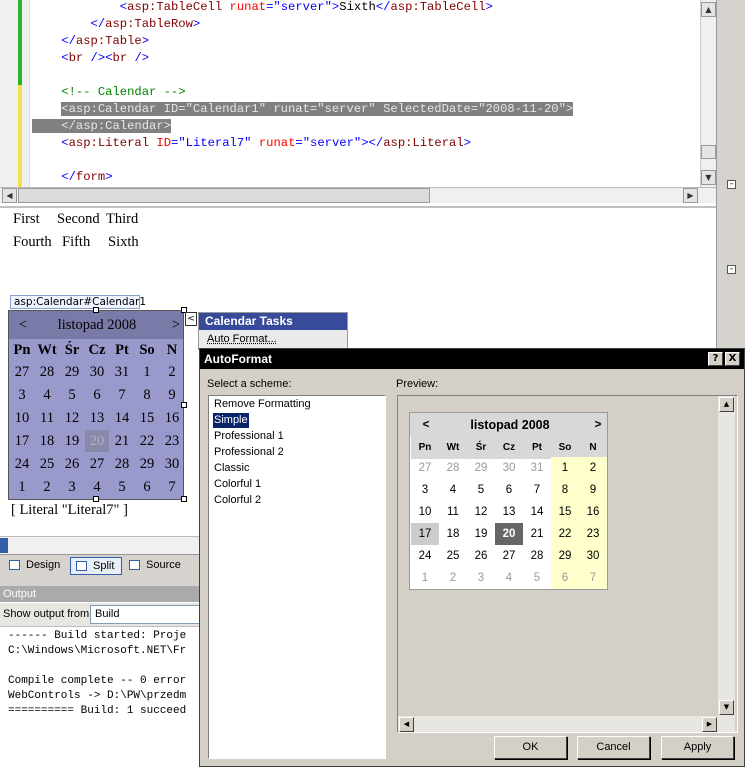 Image resolution: width=745 pixels, height=767 pixels. What do you see at coordinates (100, 594) in the screenshot?
I see `output-title: Output` at bounding box center [100, 594].